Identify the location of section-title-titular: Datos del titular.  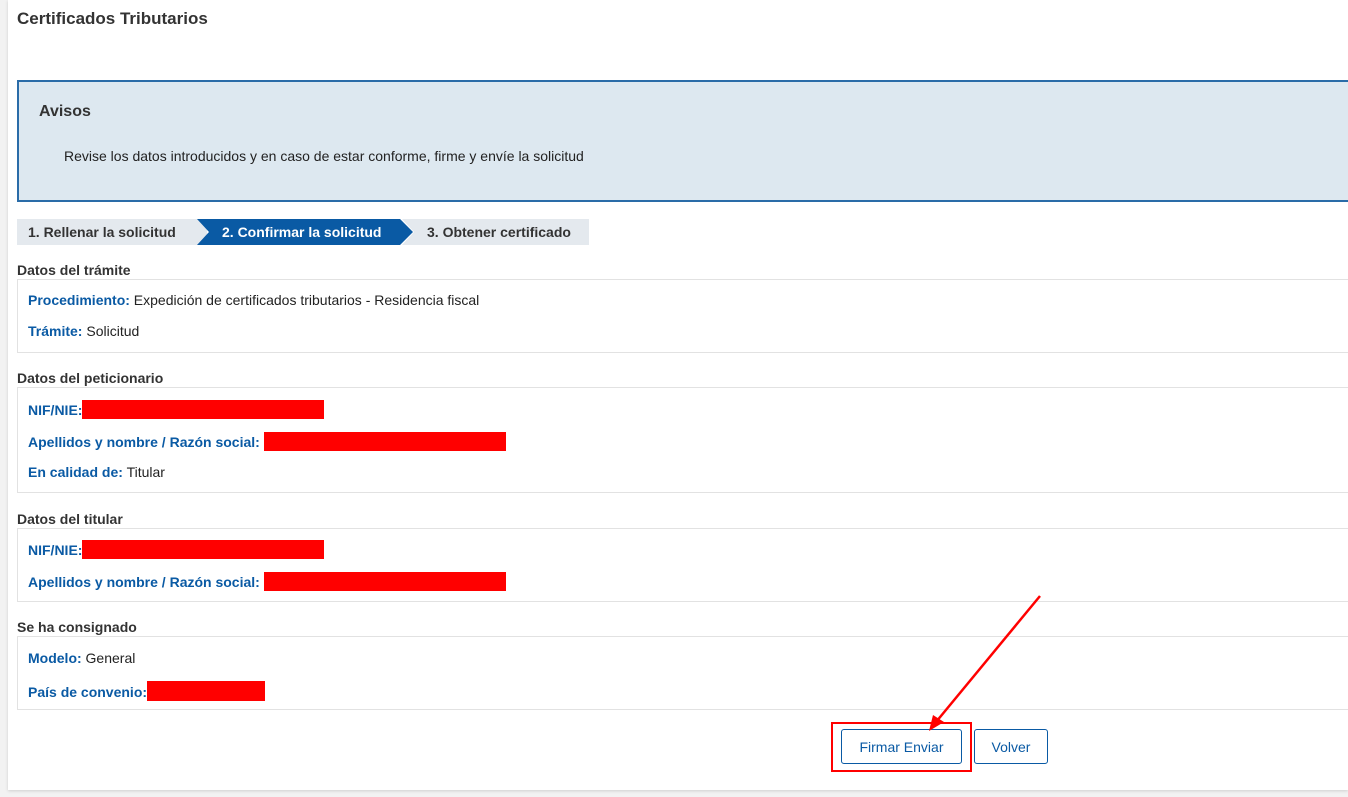
(70, 519).